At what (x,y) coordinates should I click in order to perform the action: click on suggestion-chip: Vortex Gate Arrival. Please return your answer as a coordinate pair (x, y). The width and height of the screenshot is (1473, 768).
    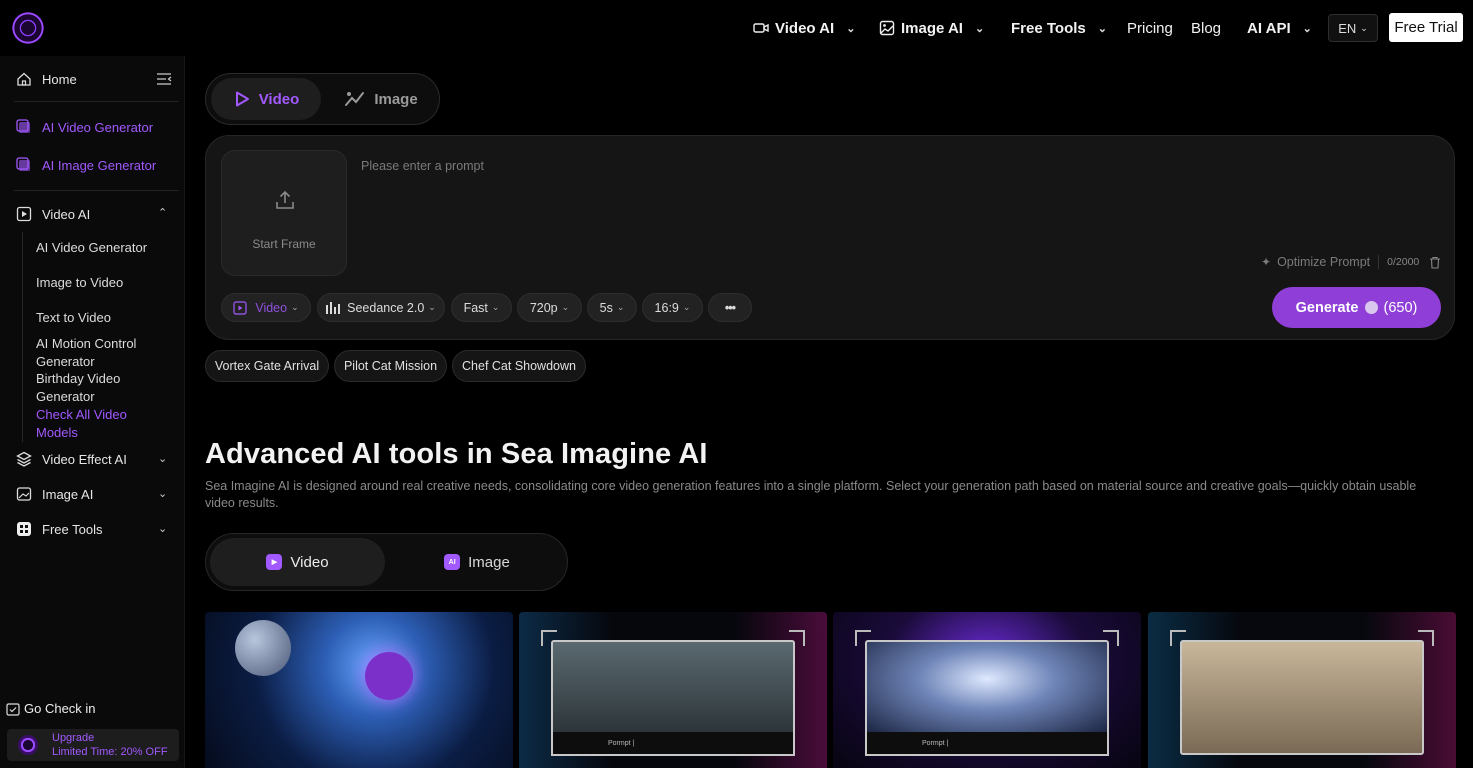
    Looking at the image, I should click on (267, 366).